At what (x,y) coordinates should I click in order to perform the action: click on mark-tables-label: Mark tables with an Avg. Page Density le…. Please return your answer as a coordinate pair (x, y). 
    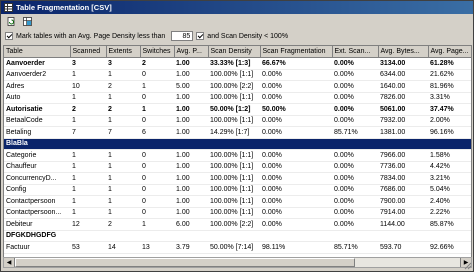
    Looking at the image, I should click on (91, 36).